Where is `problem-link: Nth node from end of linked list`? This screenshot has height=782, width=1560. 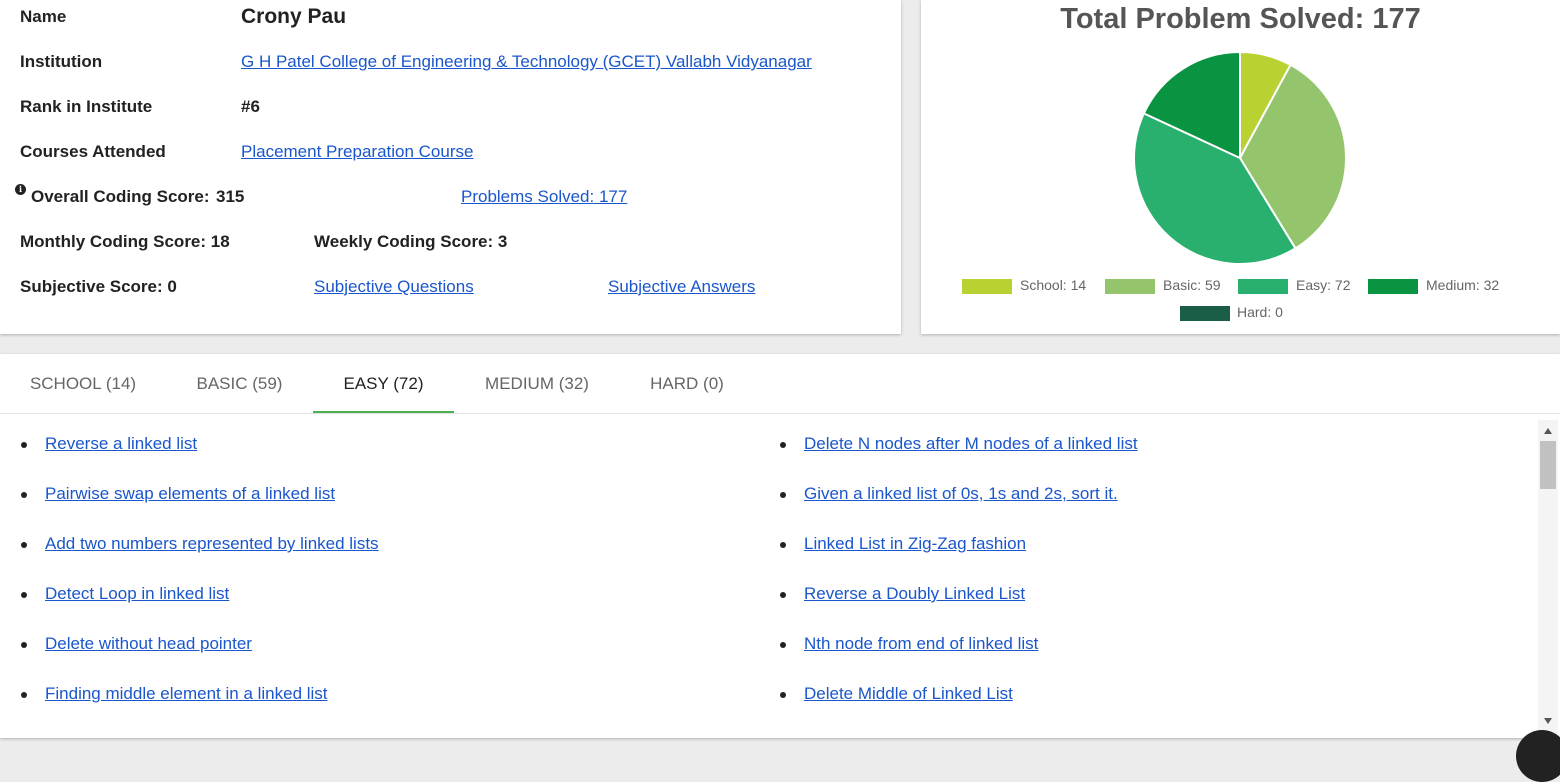 problem-link: Nth node from end of linked list is located at coordinates (921, 644).